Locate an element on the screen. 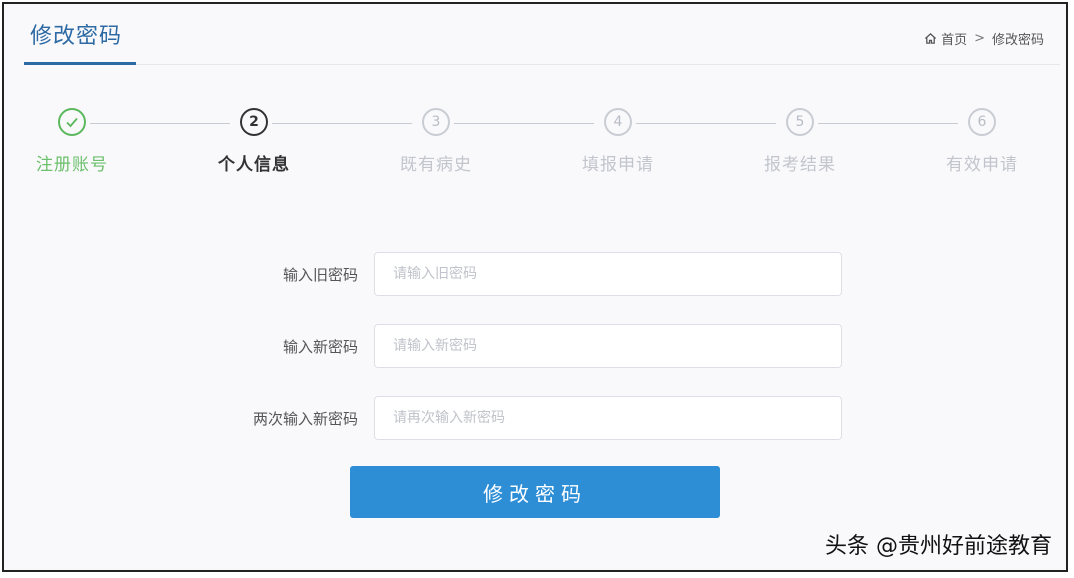  step-valid-application: 6 有效申请 is located at coordinates (982, 141).